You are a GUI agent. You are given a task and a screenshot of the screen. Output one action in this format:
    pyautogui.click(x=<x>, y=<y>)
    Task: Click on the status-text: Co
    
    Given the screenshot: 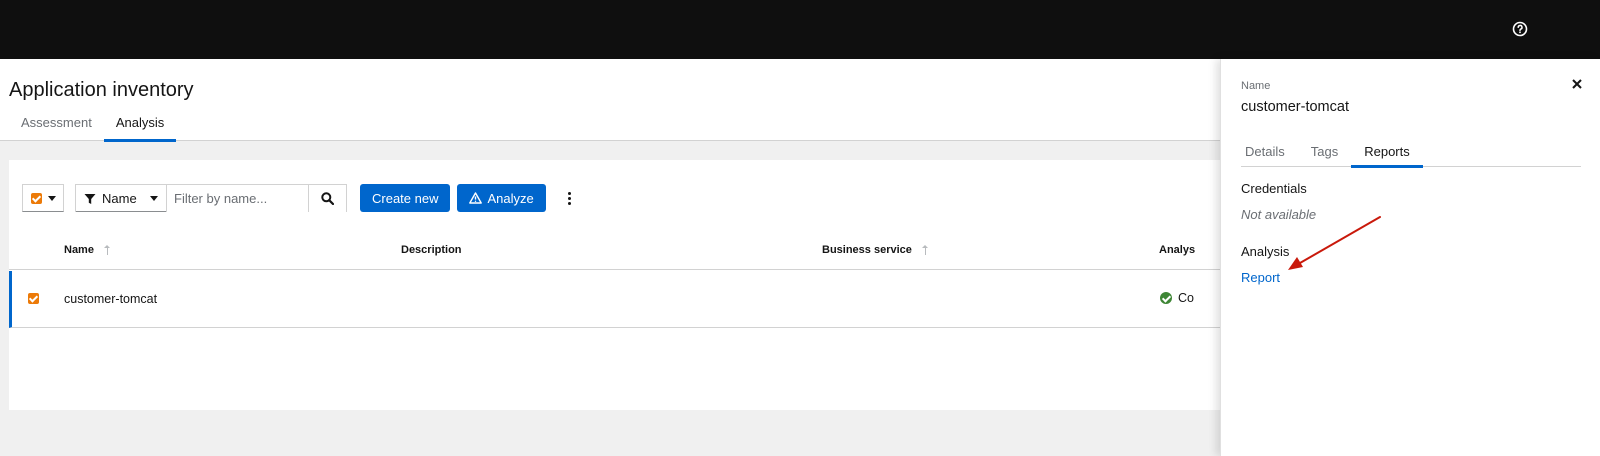 What is the action you would take?
    pyautogui.click(x=1186, y=298)
    